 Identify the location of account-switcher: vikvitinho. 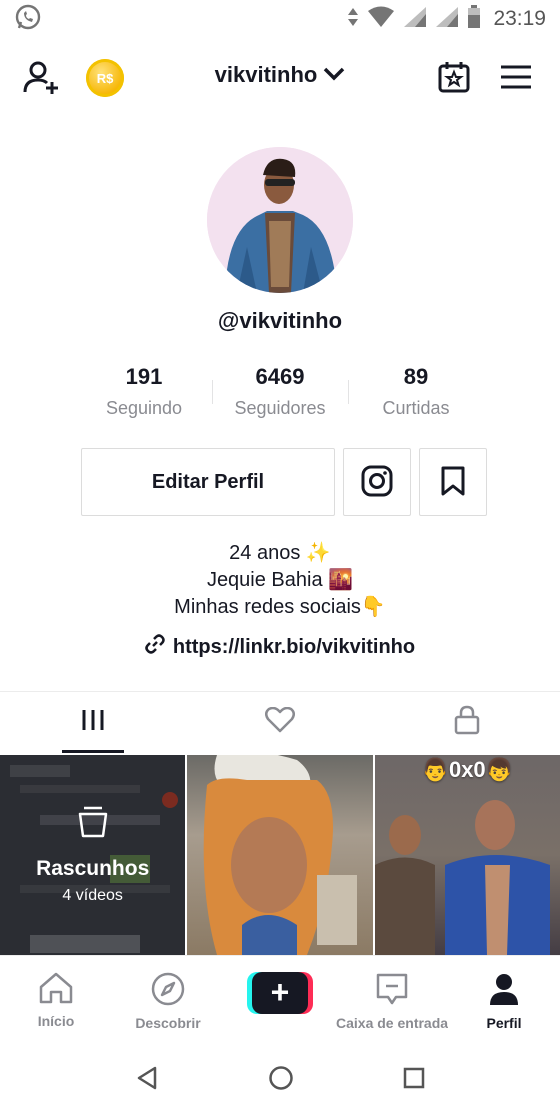
(280, 75).